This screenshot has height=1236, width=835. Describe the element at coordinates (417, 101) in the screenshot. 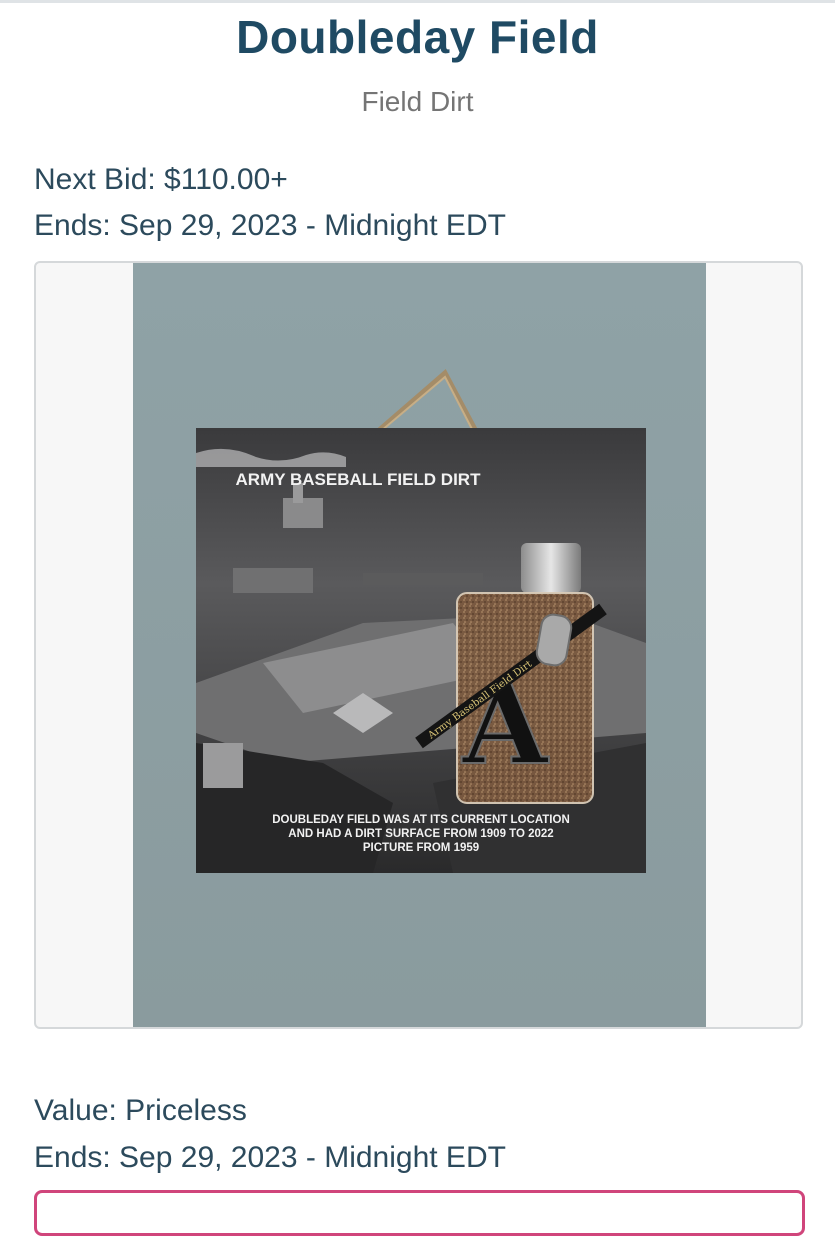

I see `item-subtitle: Field Dirt` at that location.